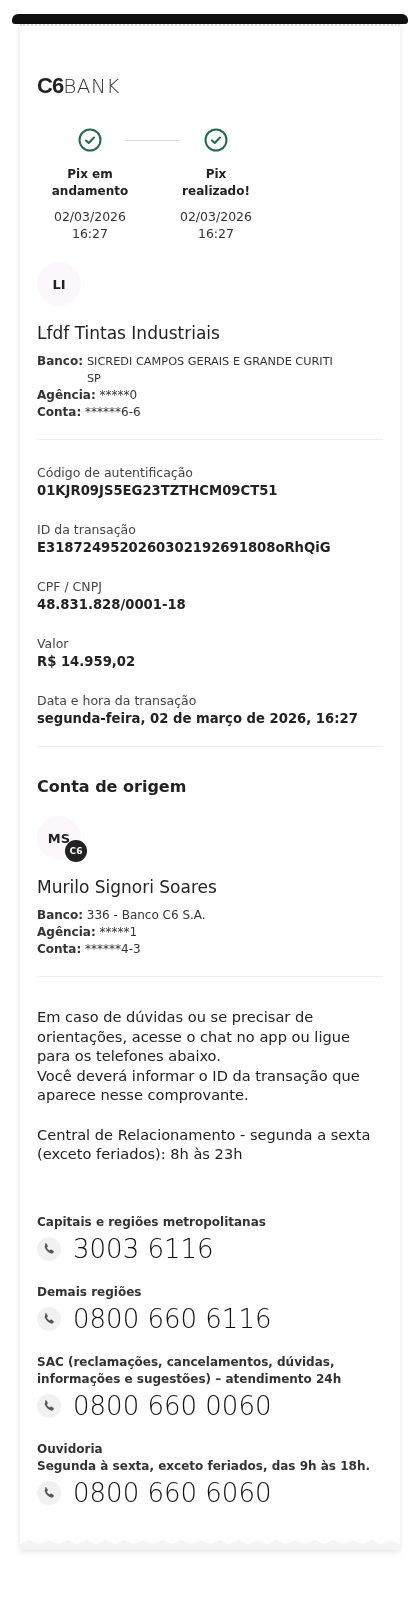  What do you see at coordinates (113, 949) in the screenshot?
I see `account-number: ******4-3` at bounding box center [113, 949].